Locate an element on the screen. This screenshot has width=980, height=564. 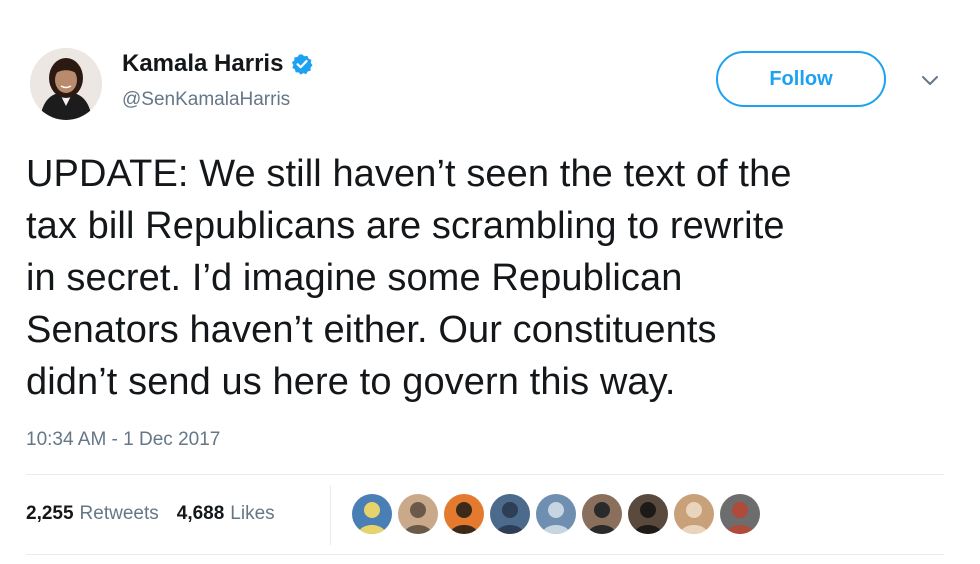
likes-stat: 4,688 Likes is located at coordinates (226, 514).